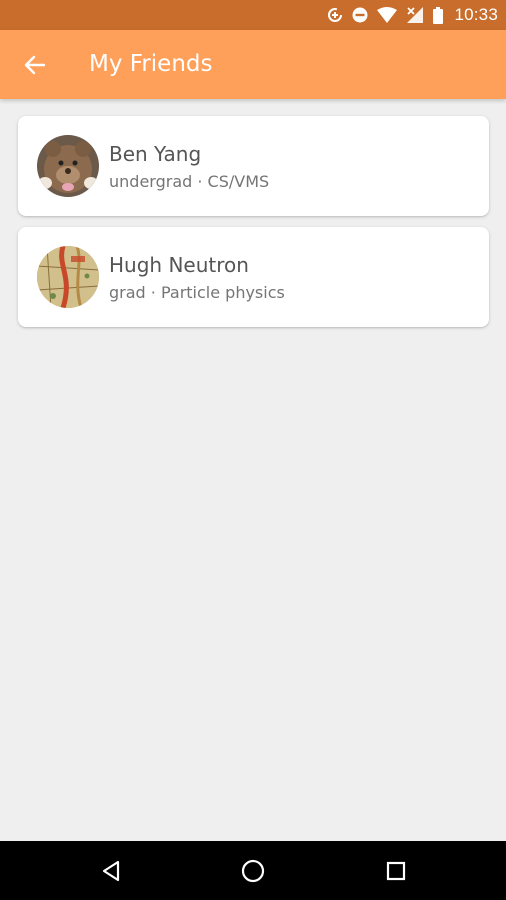 This screenshot has height=900, width=506. I want to click on status-time: 10:33, so click(476, 14).